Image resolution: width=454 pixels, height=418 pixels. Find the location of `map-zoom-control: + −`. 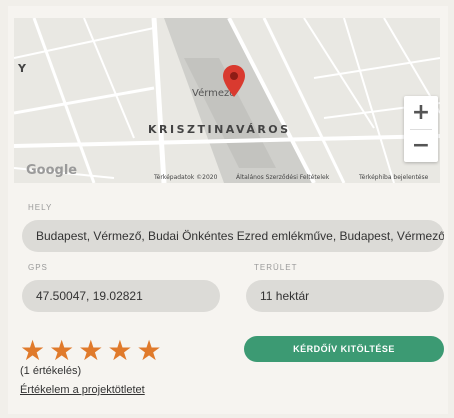

map-zoom-control: + − is located at coordinates (421, 129).